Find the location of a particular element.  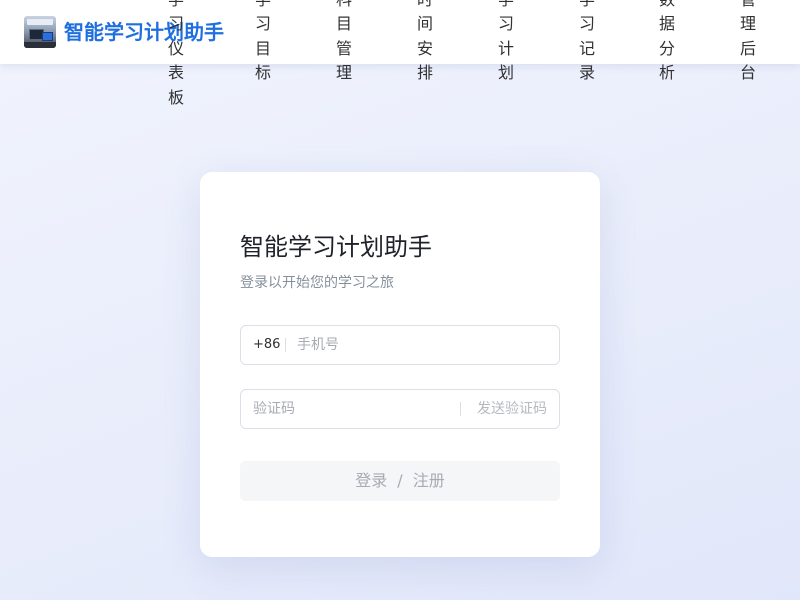

send-code-divider is located at coordinates (460, 409).